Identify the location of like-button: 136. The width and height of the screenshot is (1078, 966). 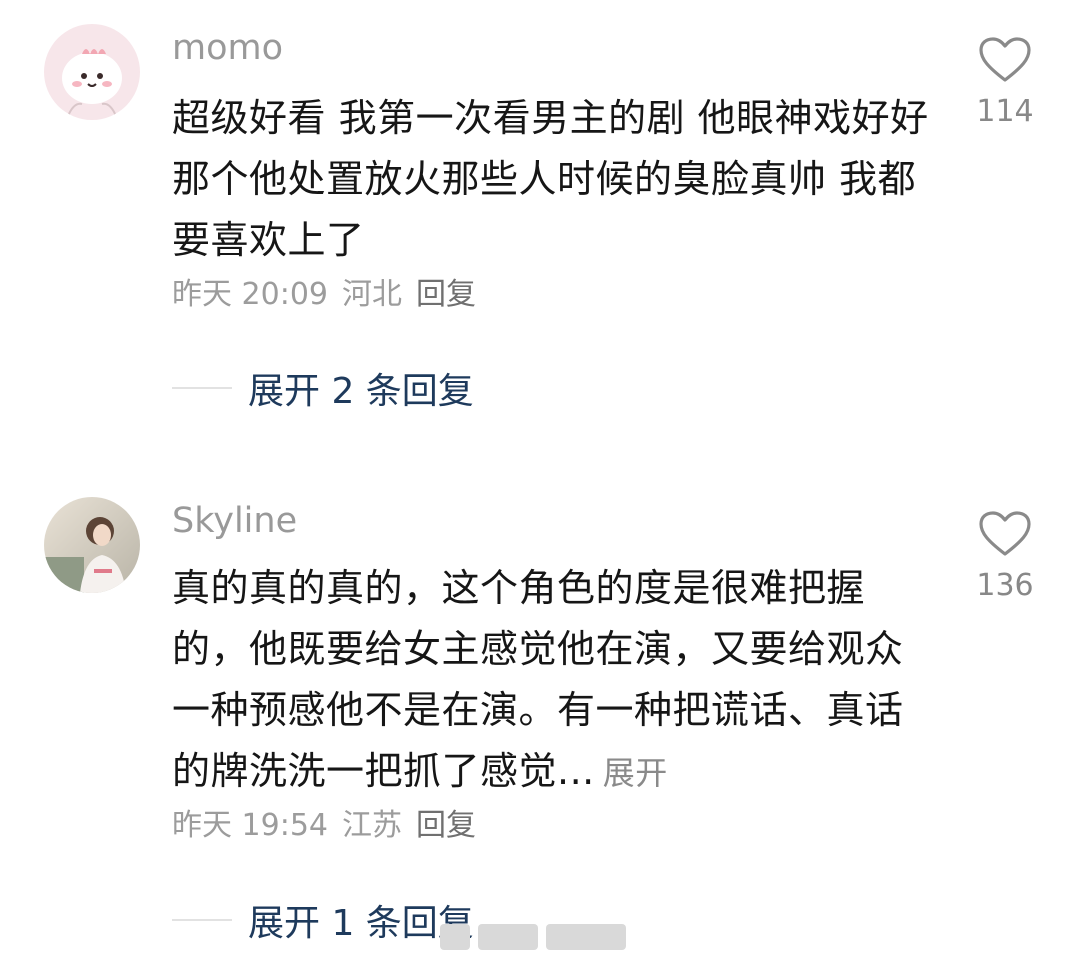
(1005, 557).